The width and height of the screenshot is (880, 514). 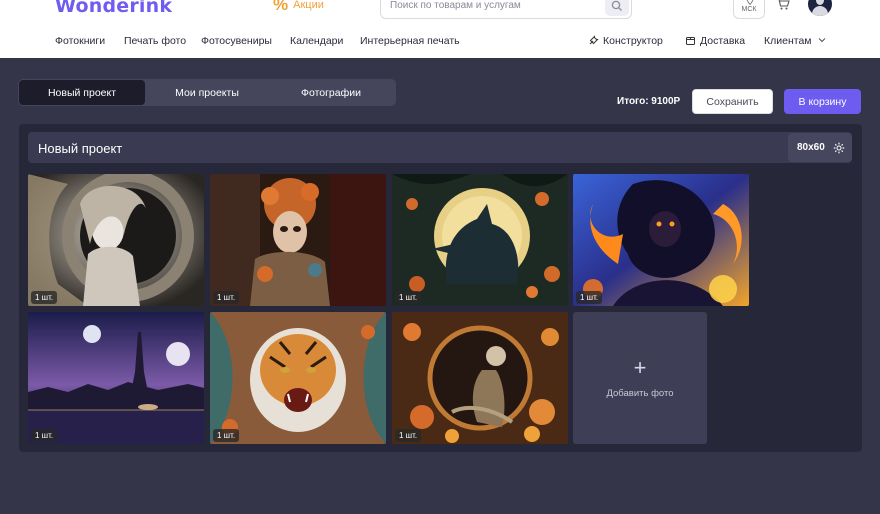 I want to click on size-selector: 80x60, so click(x=820, y=147).